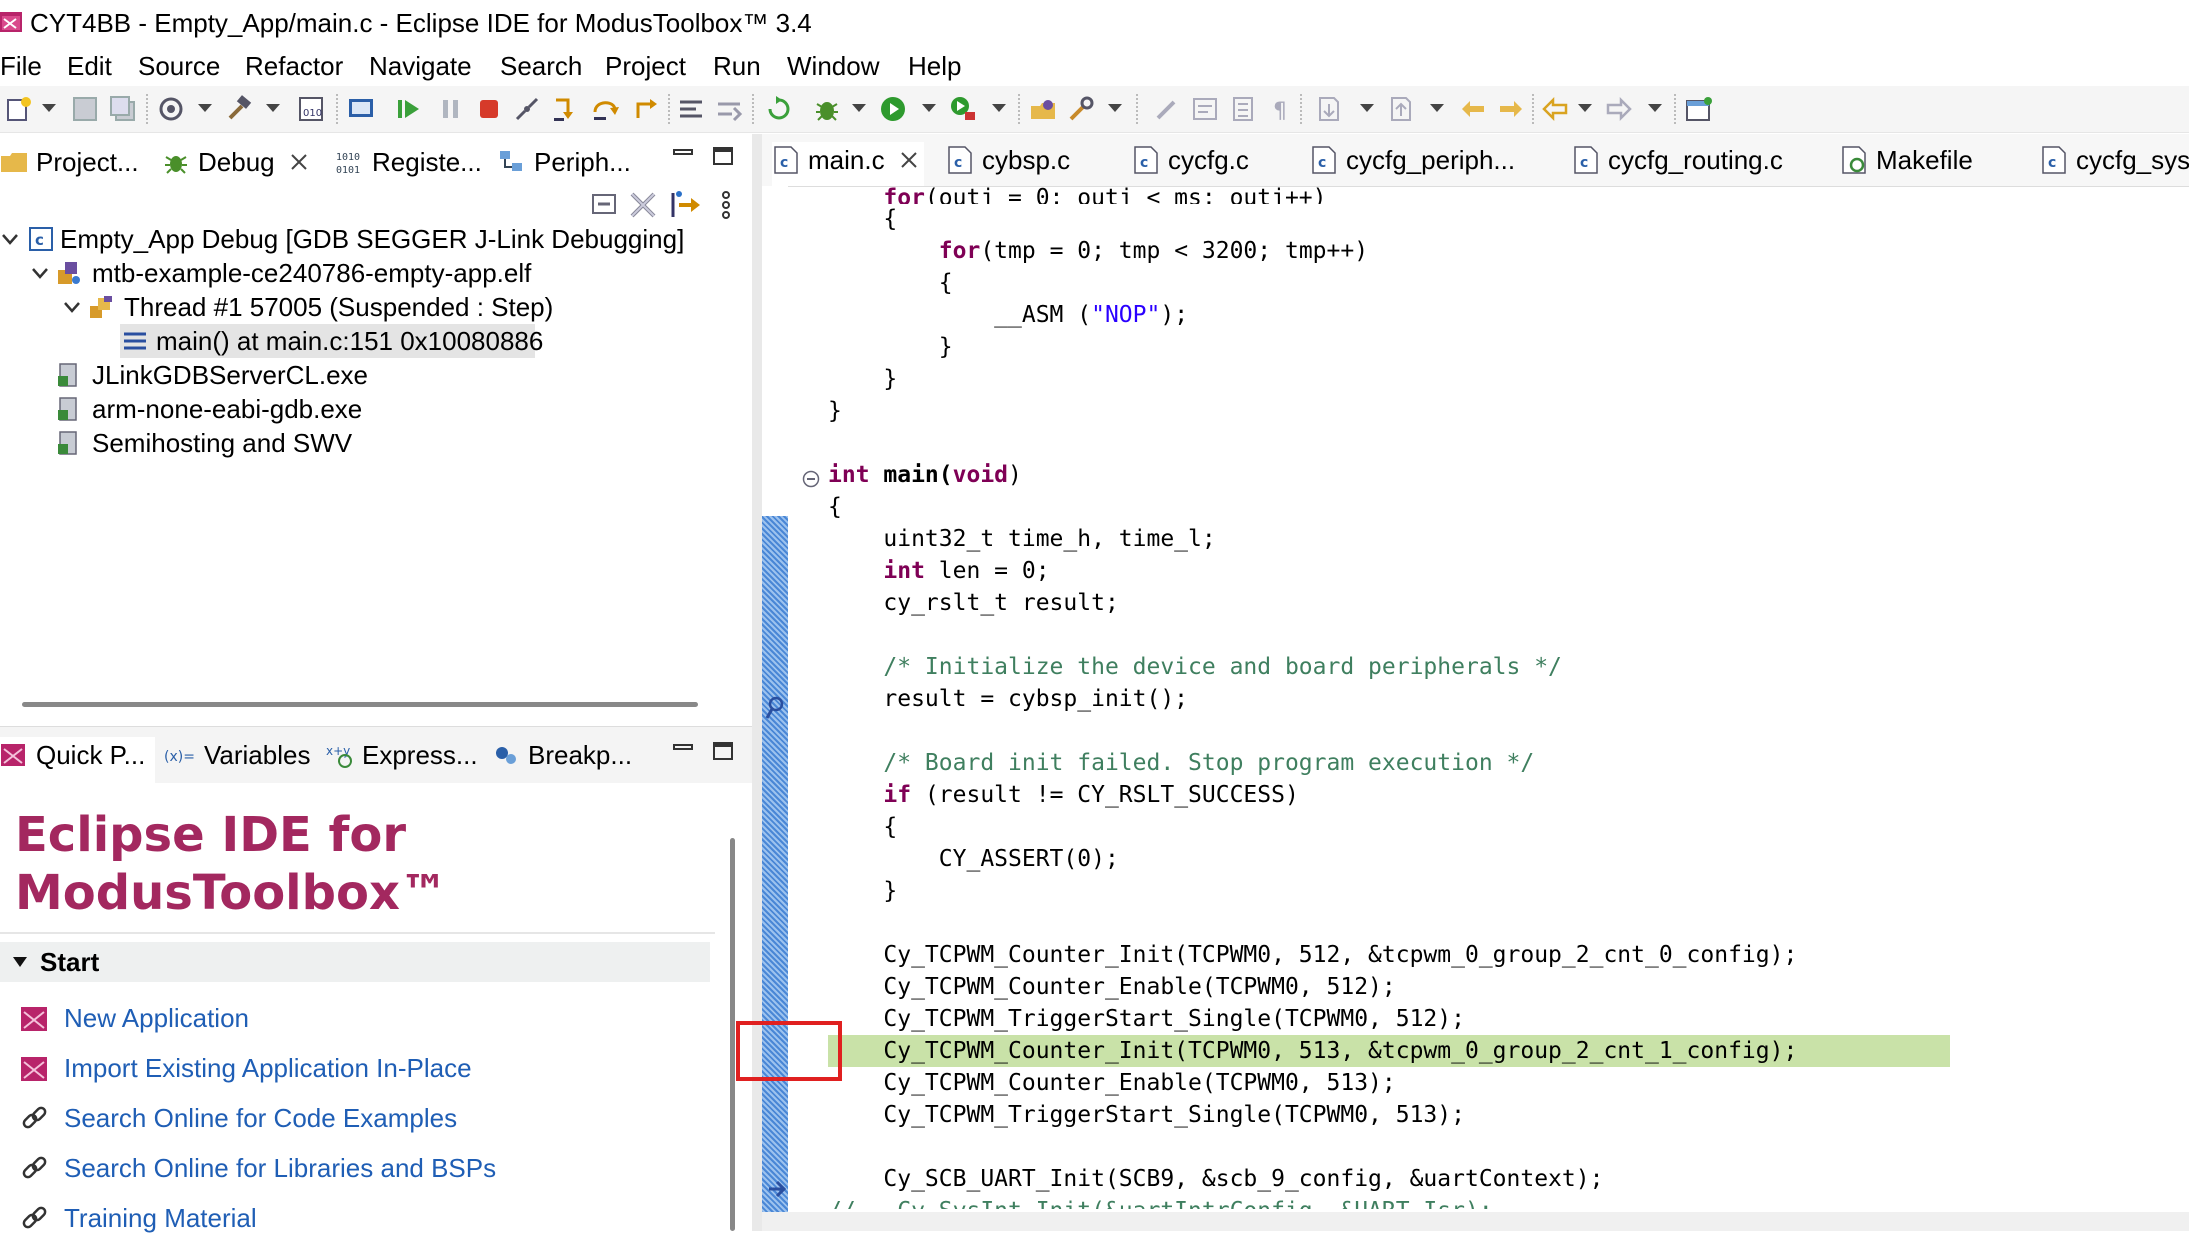 The height and width of the screenshot is (1236, 2189). What do you see at coordinates (966, 571) in the screenshot?
I see `code-line: int len = 0;` at bounding box center [966, 571].